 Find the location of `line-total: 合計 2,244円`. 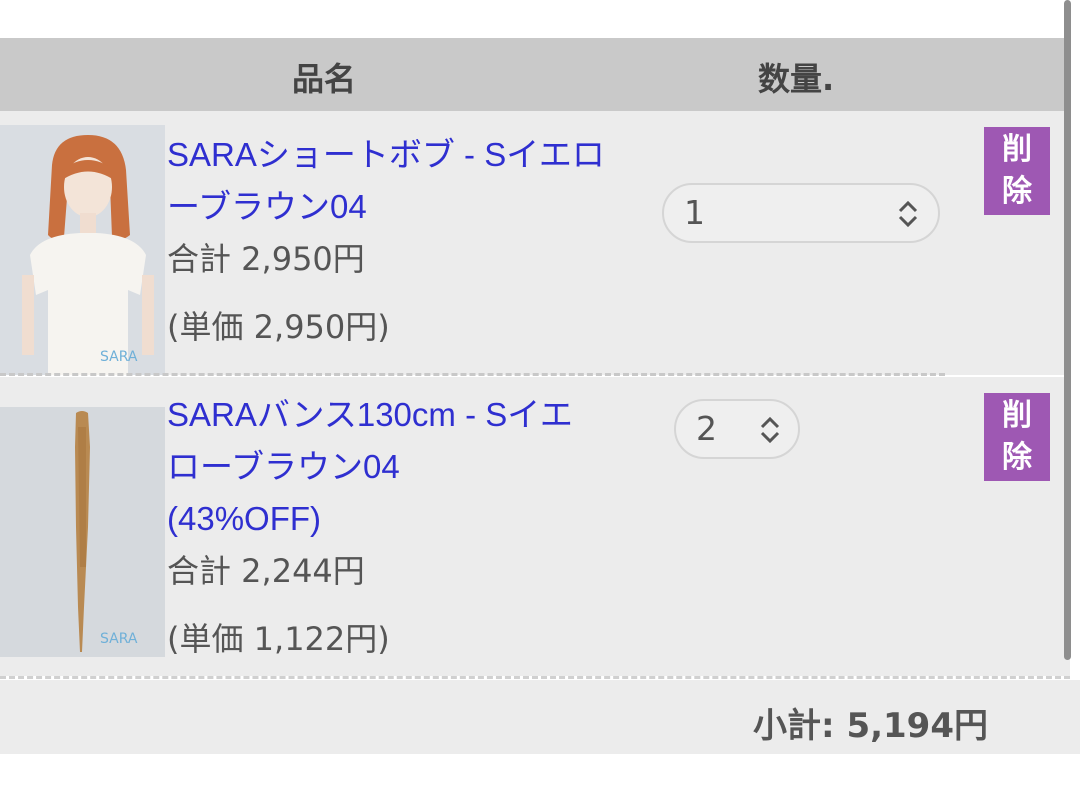

line-total: 合計 2,244円 is located at coordinates (266, 571).